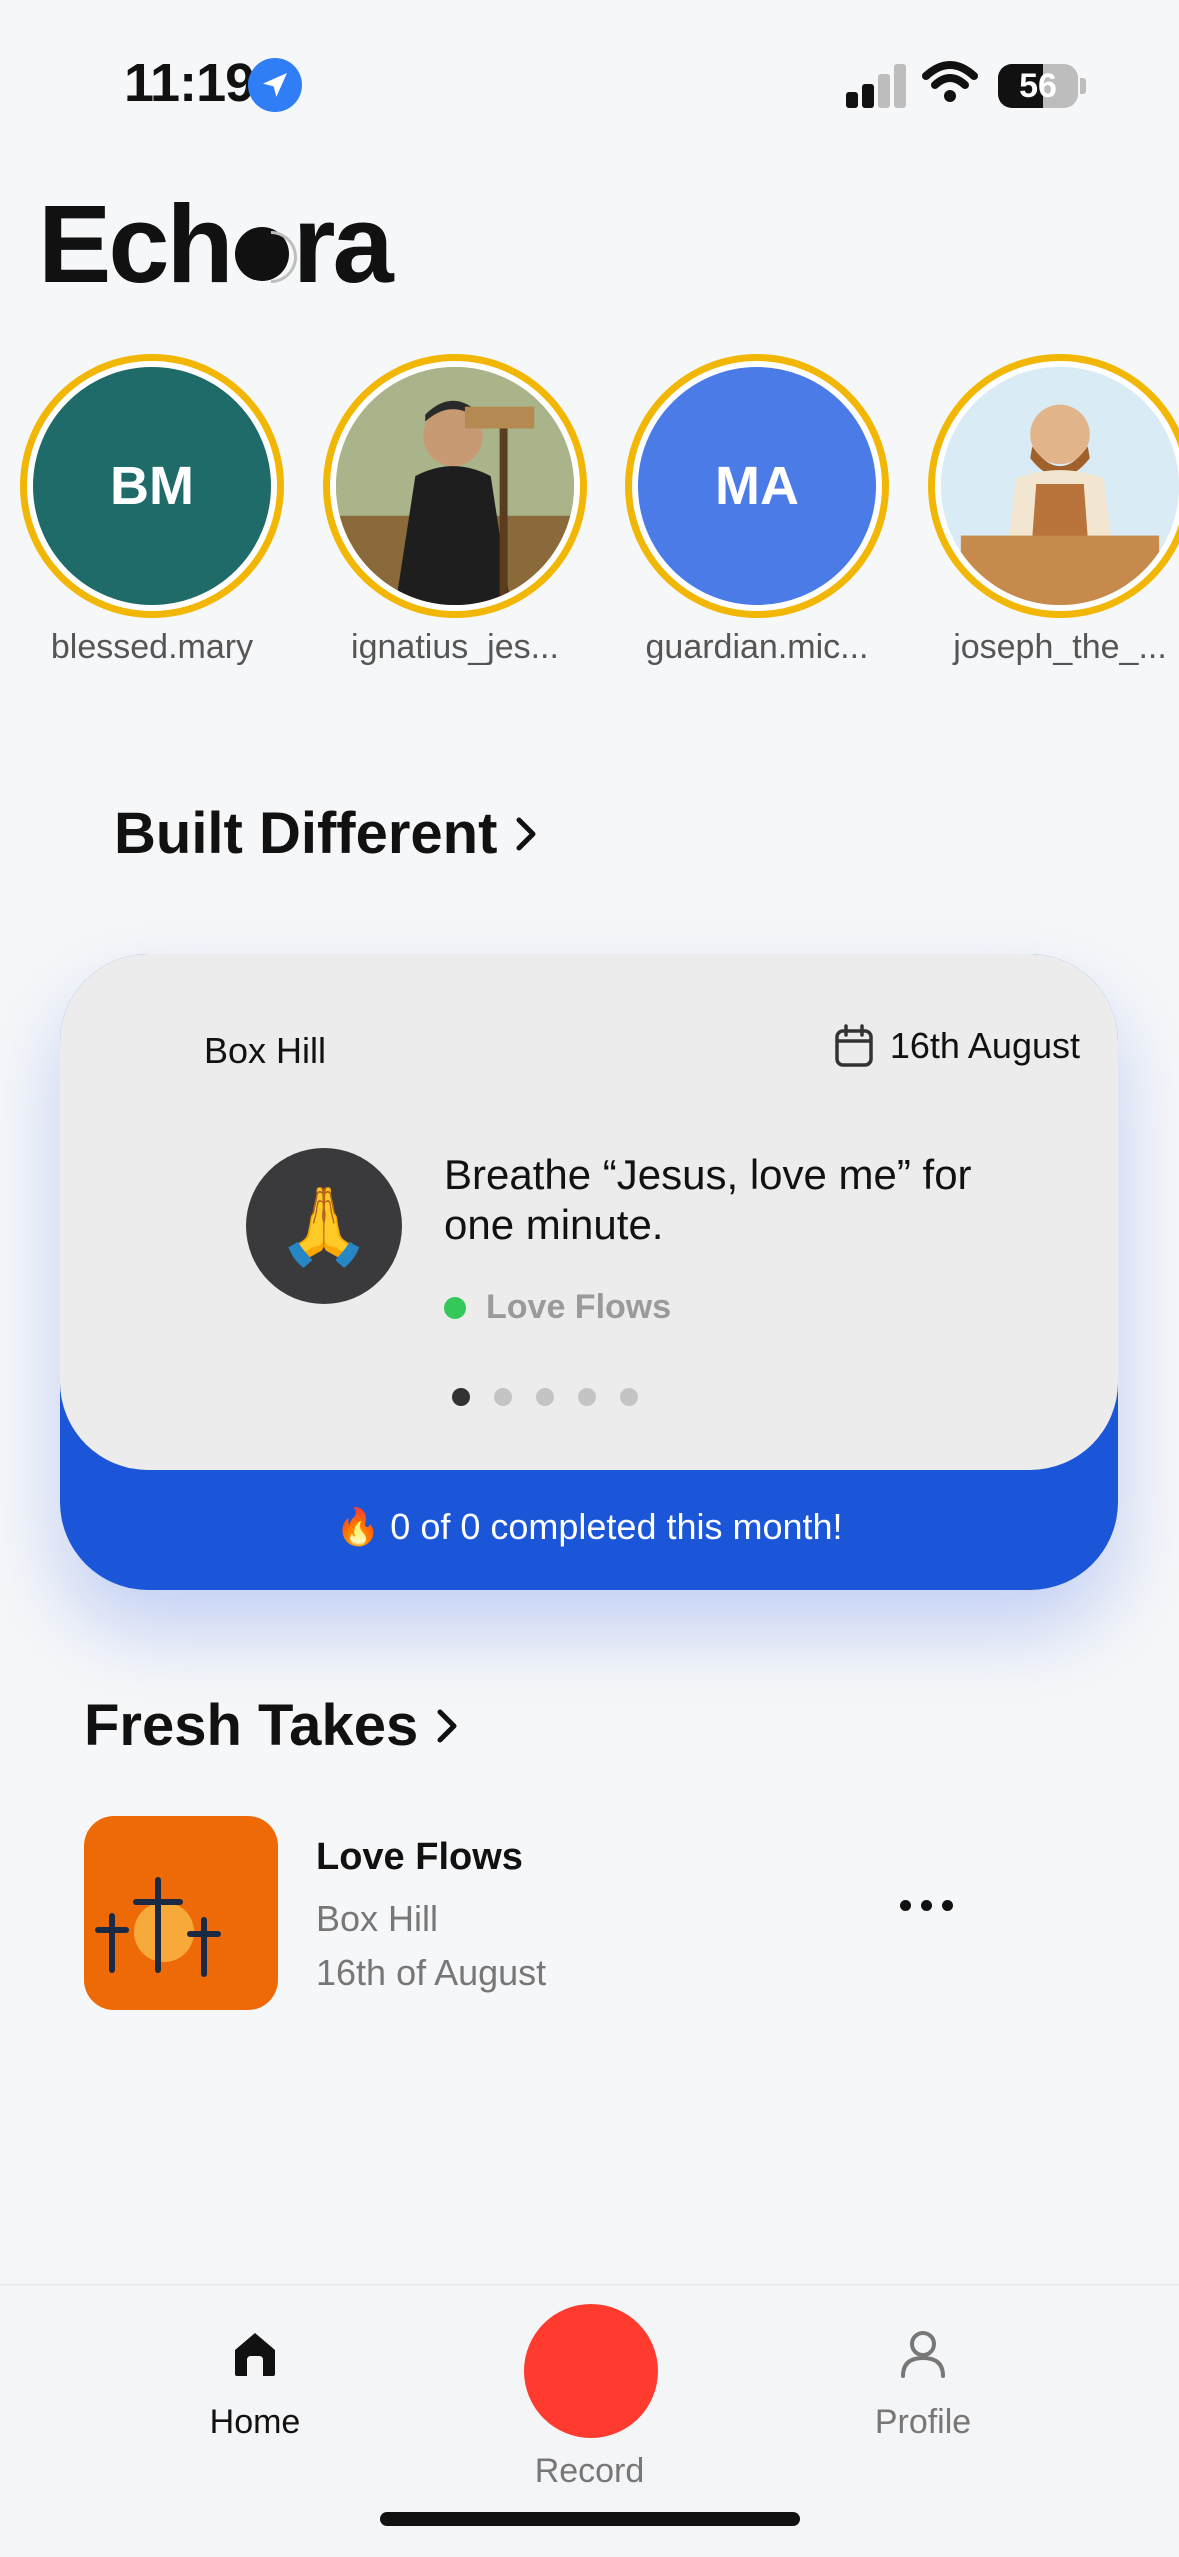 Image resolution: width=1179 pixels, height=2557 pixels. I want to click on fire-icon: 🔥, so click(358, 1526).